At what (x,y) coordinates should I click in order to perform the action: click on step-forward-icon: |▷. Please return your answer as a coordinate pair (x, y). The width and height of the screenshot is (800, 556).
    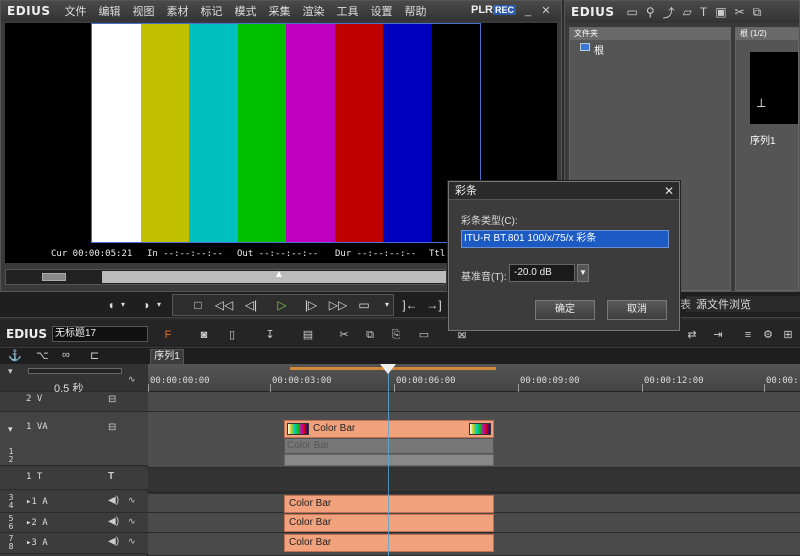
    Looking at the image, I should click on (311, 305).